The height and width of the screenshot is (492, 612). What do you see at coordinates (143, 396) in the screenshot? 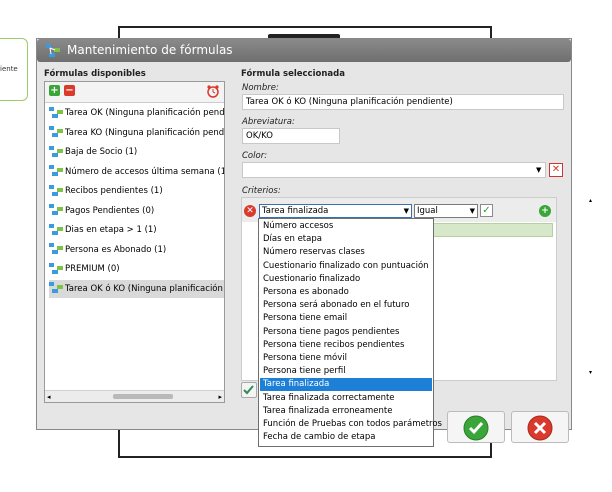
I see `formulas-scrollbar-thumb` at bounding box center [143, 396].